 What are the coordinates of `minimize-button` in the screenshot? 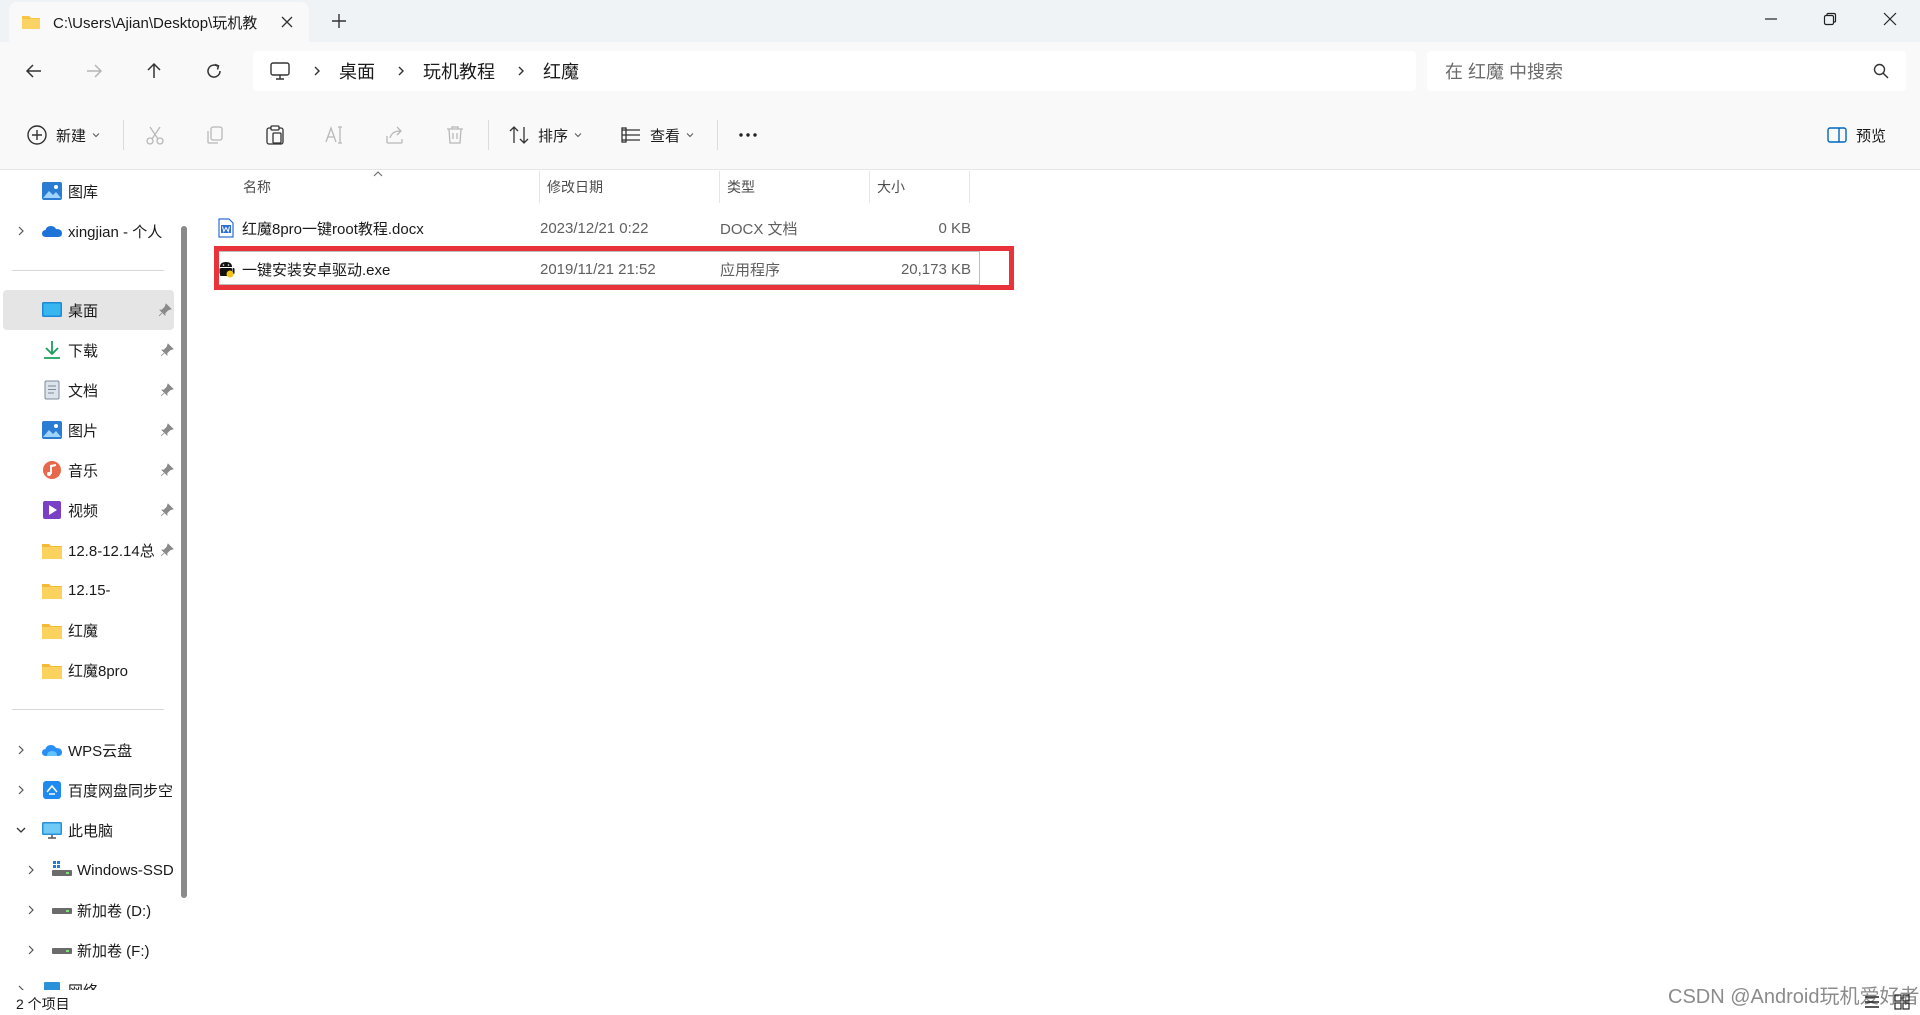 It's located at (1771, 19).